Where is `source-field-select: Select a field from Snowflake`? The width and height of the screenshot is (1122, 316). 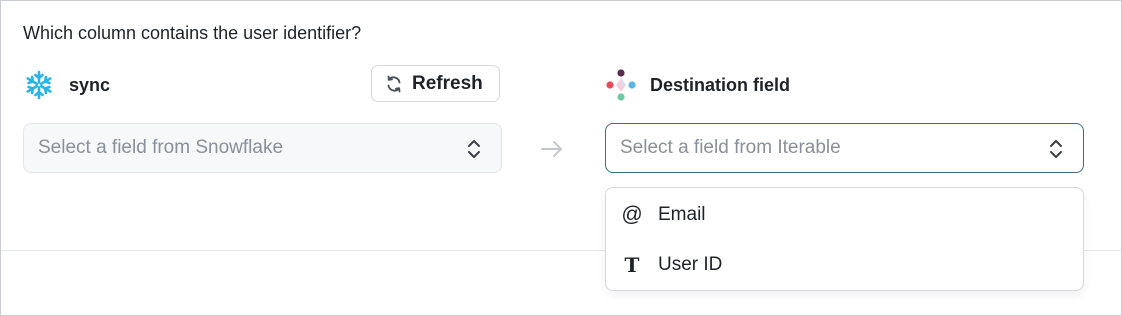
source-field-select: Select a field from Snowflake is located at coordinates (262, 148).